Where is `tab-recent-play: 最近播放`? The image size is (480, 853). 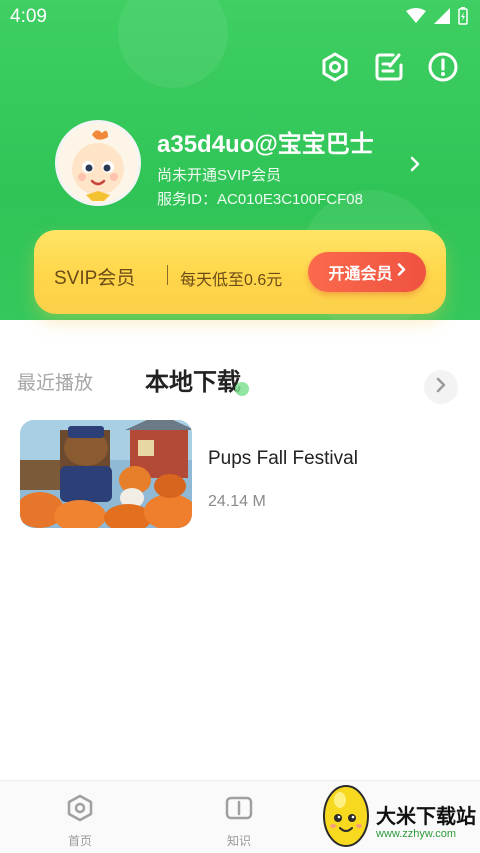 tab-recent-play: 最近播放 is located at coordinates (55, 381).